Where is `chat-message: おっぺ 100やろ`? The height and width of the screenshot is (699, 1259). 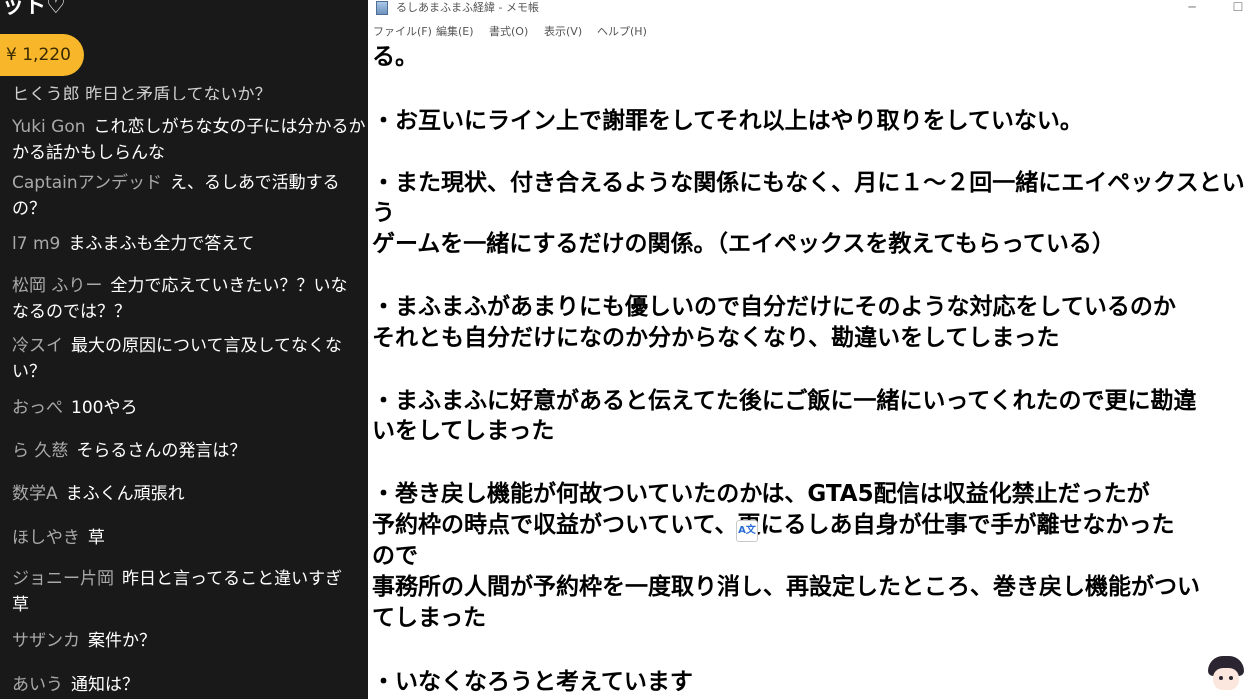
chat-message: おっぺ 100やろ is located at coordinates (190, 408).